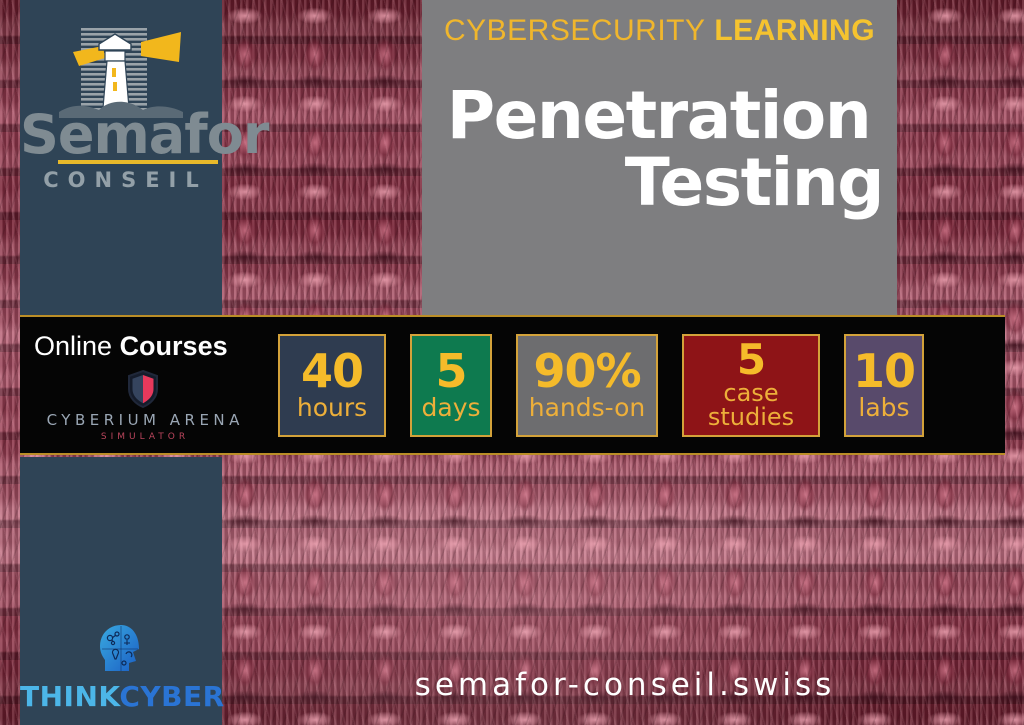 The height and width of the screenshot is (725, 1024). What do you see at coordinates (143, 389) in the screenshot?
I see `shield-icon` at bounding box center [143, 389].